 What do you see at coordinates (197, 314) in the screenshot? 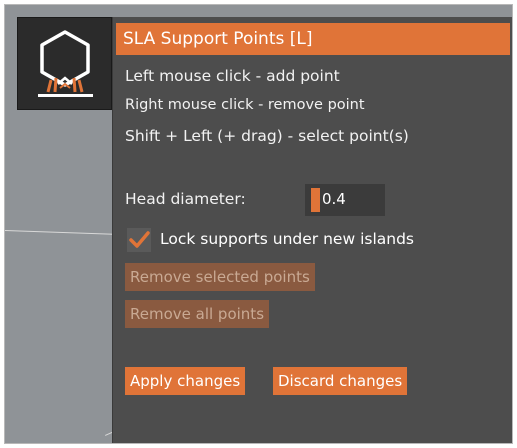
I see `remove-all-points-button: Remove all points` at bounding box center [197, 314].